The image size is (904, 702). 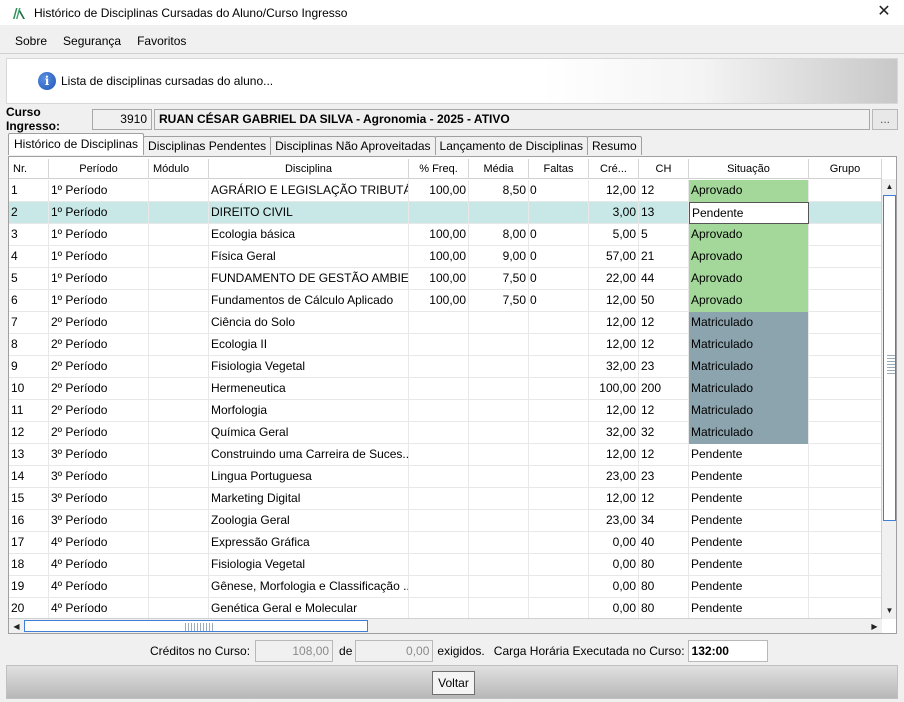 I want to click on cell-disciplina: Química Geral, so click(x=309, y=433).